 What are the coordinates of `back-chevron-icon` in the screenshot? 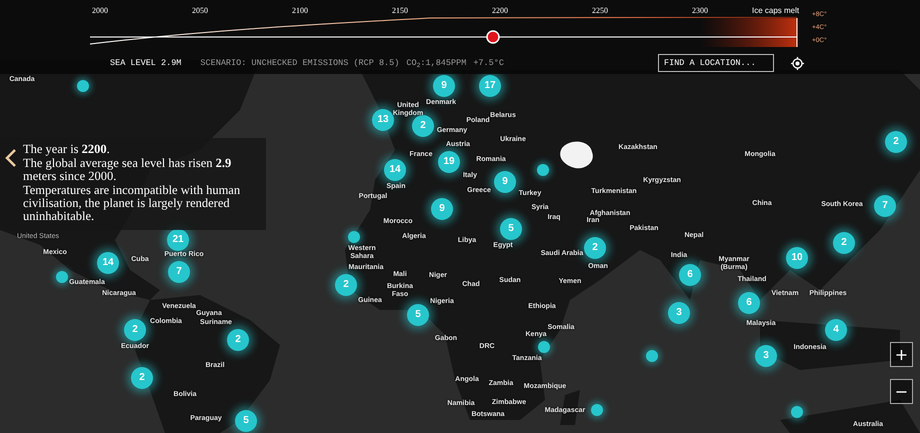 It's located at (11, 158).